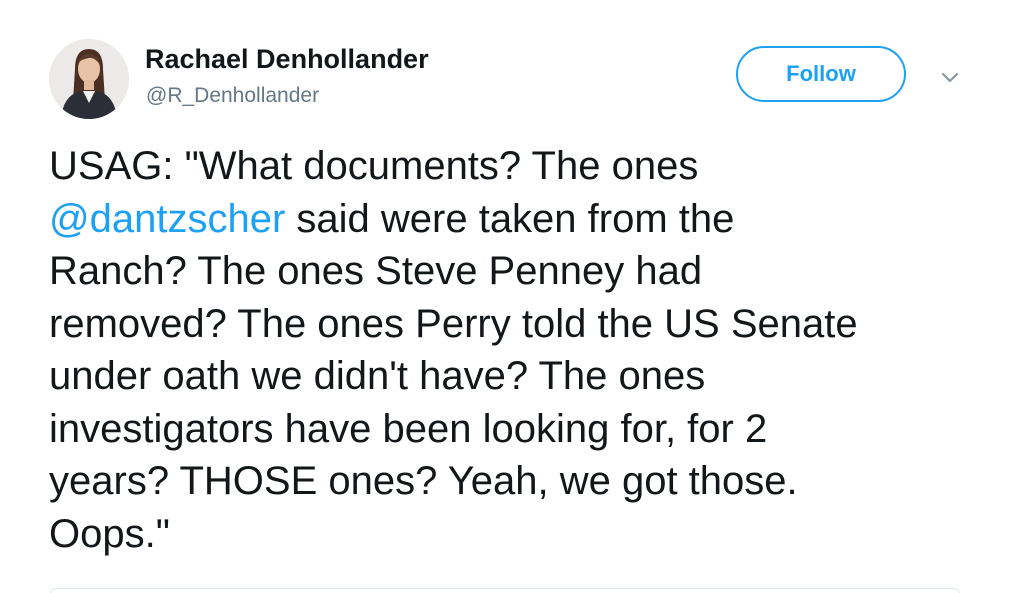  What do you see at coordinates (109, 533) in the screenshot?
I see `tweet-text-segment: Oops."` at bounding box center [109, 533].